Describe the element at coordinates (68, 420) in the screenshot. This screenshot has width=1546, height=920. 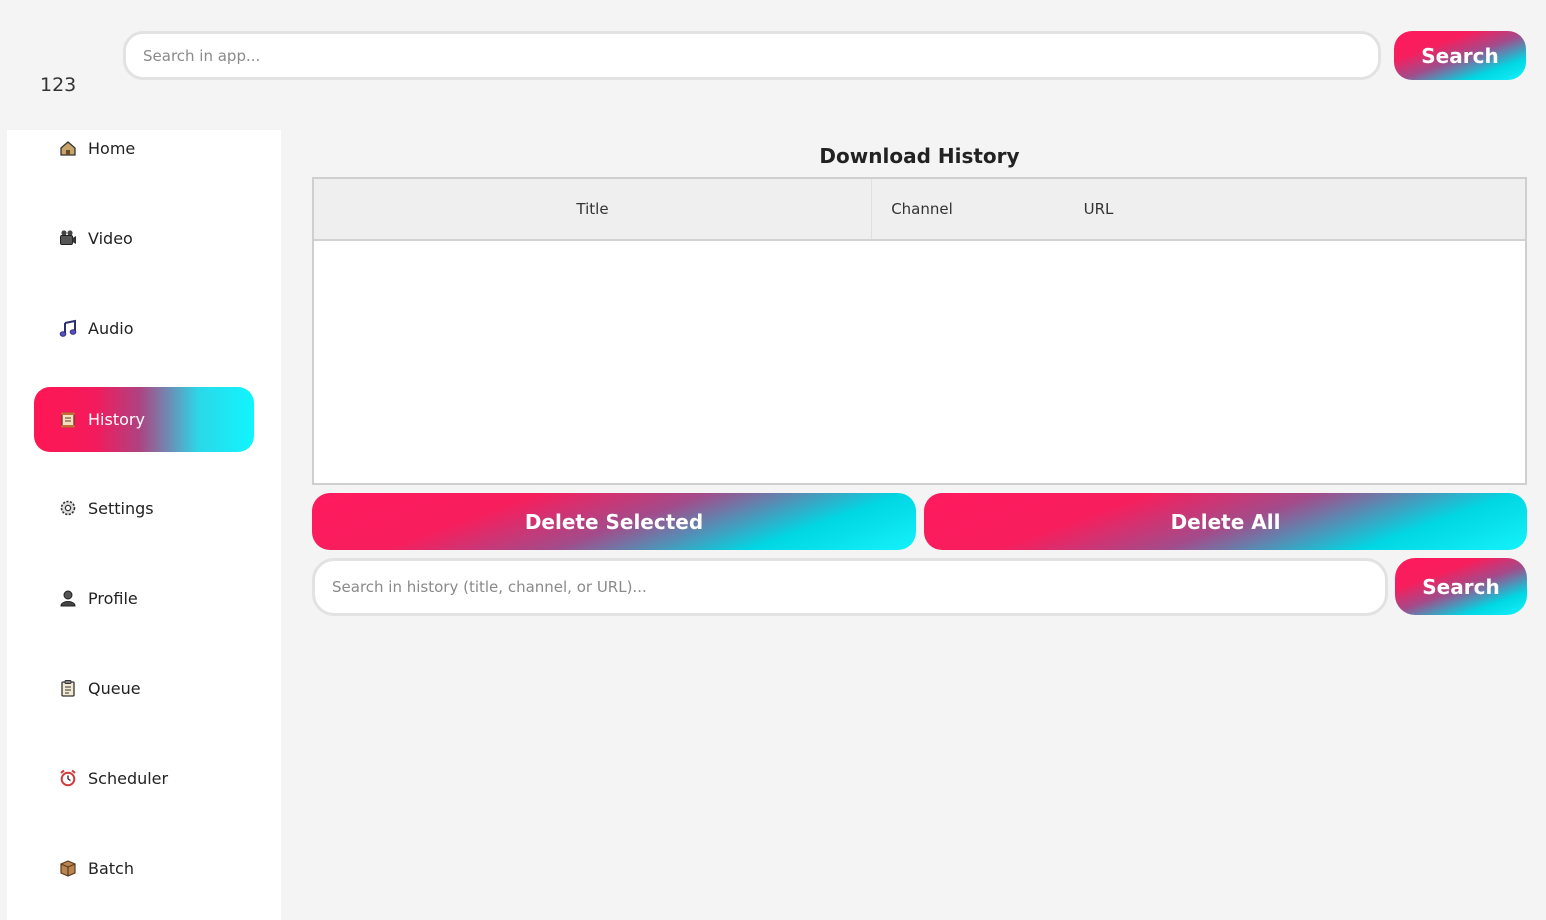
I see `scroll-icon` at that location.